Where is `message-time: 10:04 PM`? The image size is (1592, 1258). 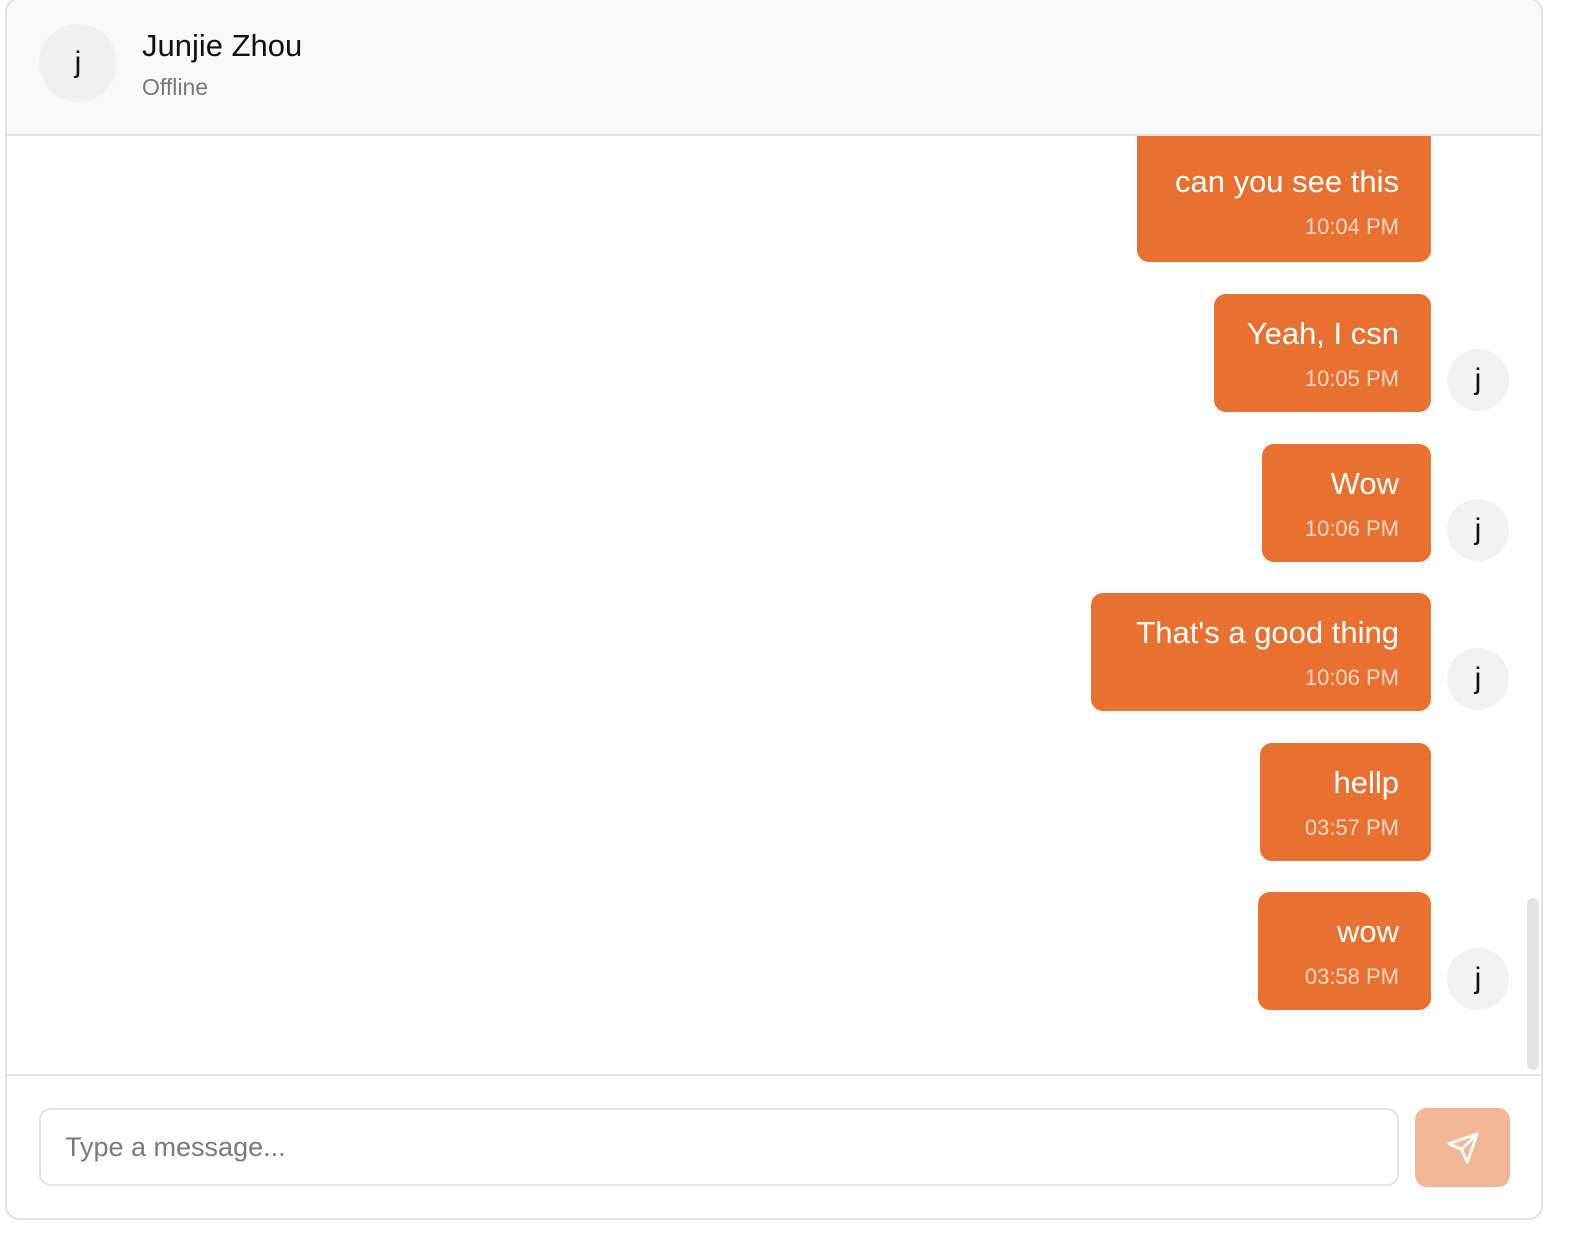
message-time: 10:04 PM is located at coordinates (1351, 226).